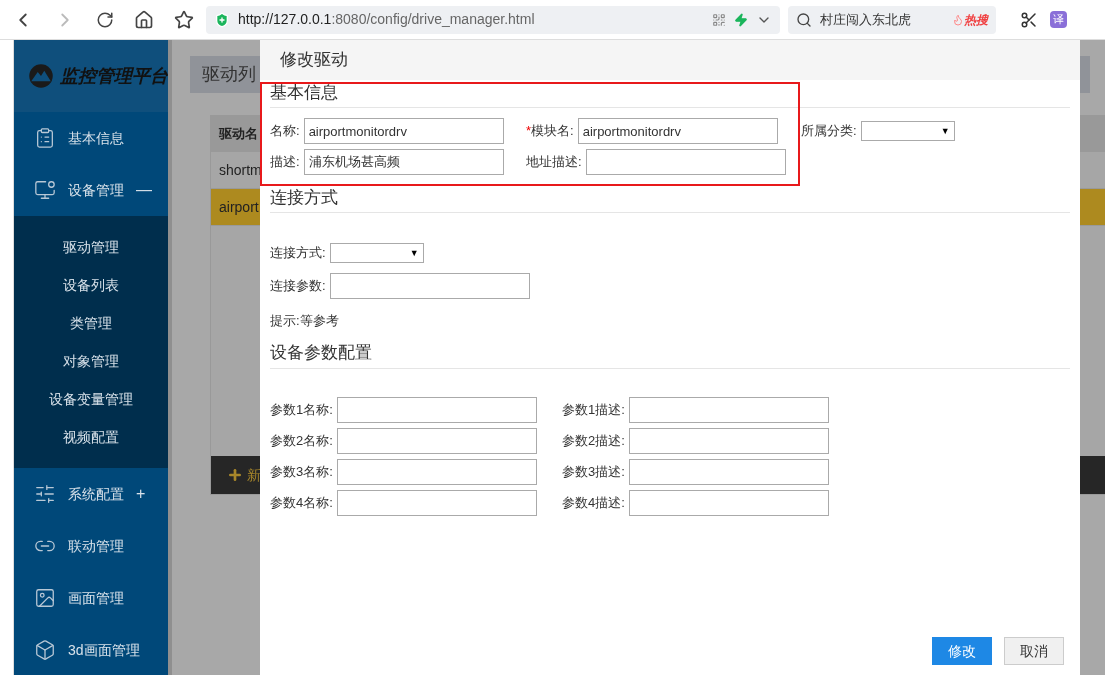 Image resolution: width=1105 pixels, height=675 pixels. What do you see at coordinates (91, 437) in the screenshot?
I see `submenu-item: 视频配置` at bounding box center [91, 437].